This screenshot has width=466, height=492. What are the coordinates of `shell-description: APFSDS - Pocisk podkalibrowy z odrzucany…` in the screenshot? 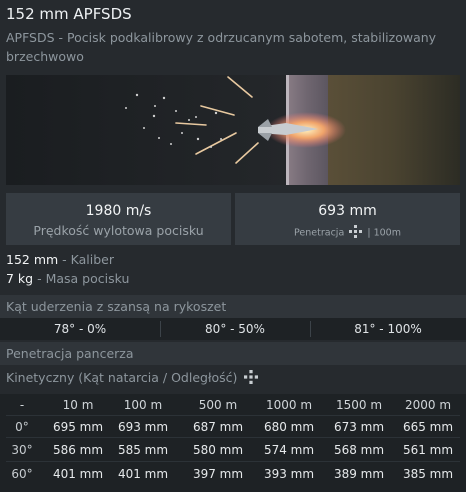 It's located at (231, 47).